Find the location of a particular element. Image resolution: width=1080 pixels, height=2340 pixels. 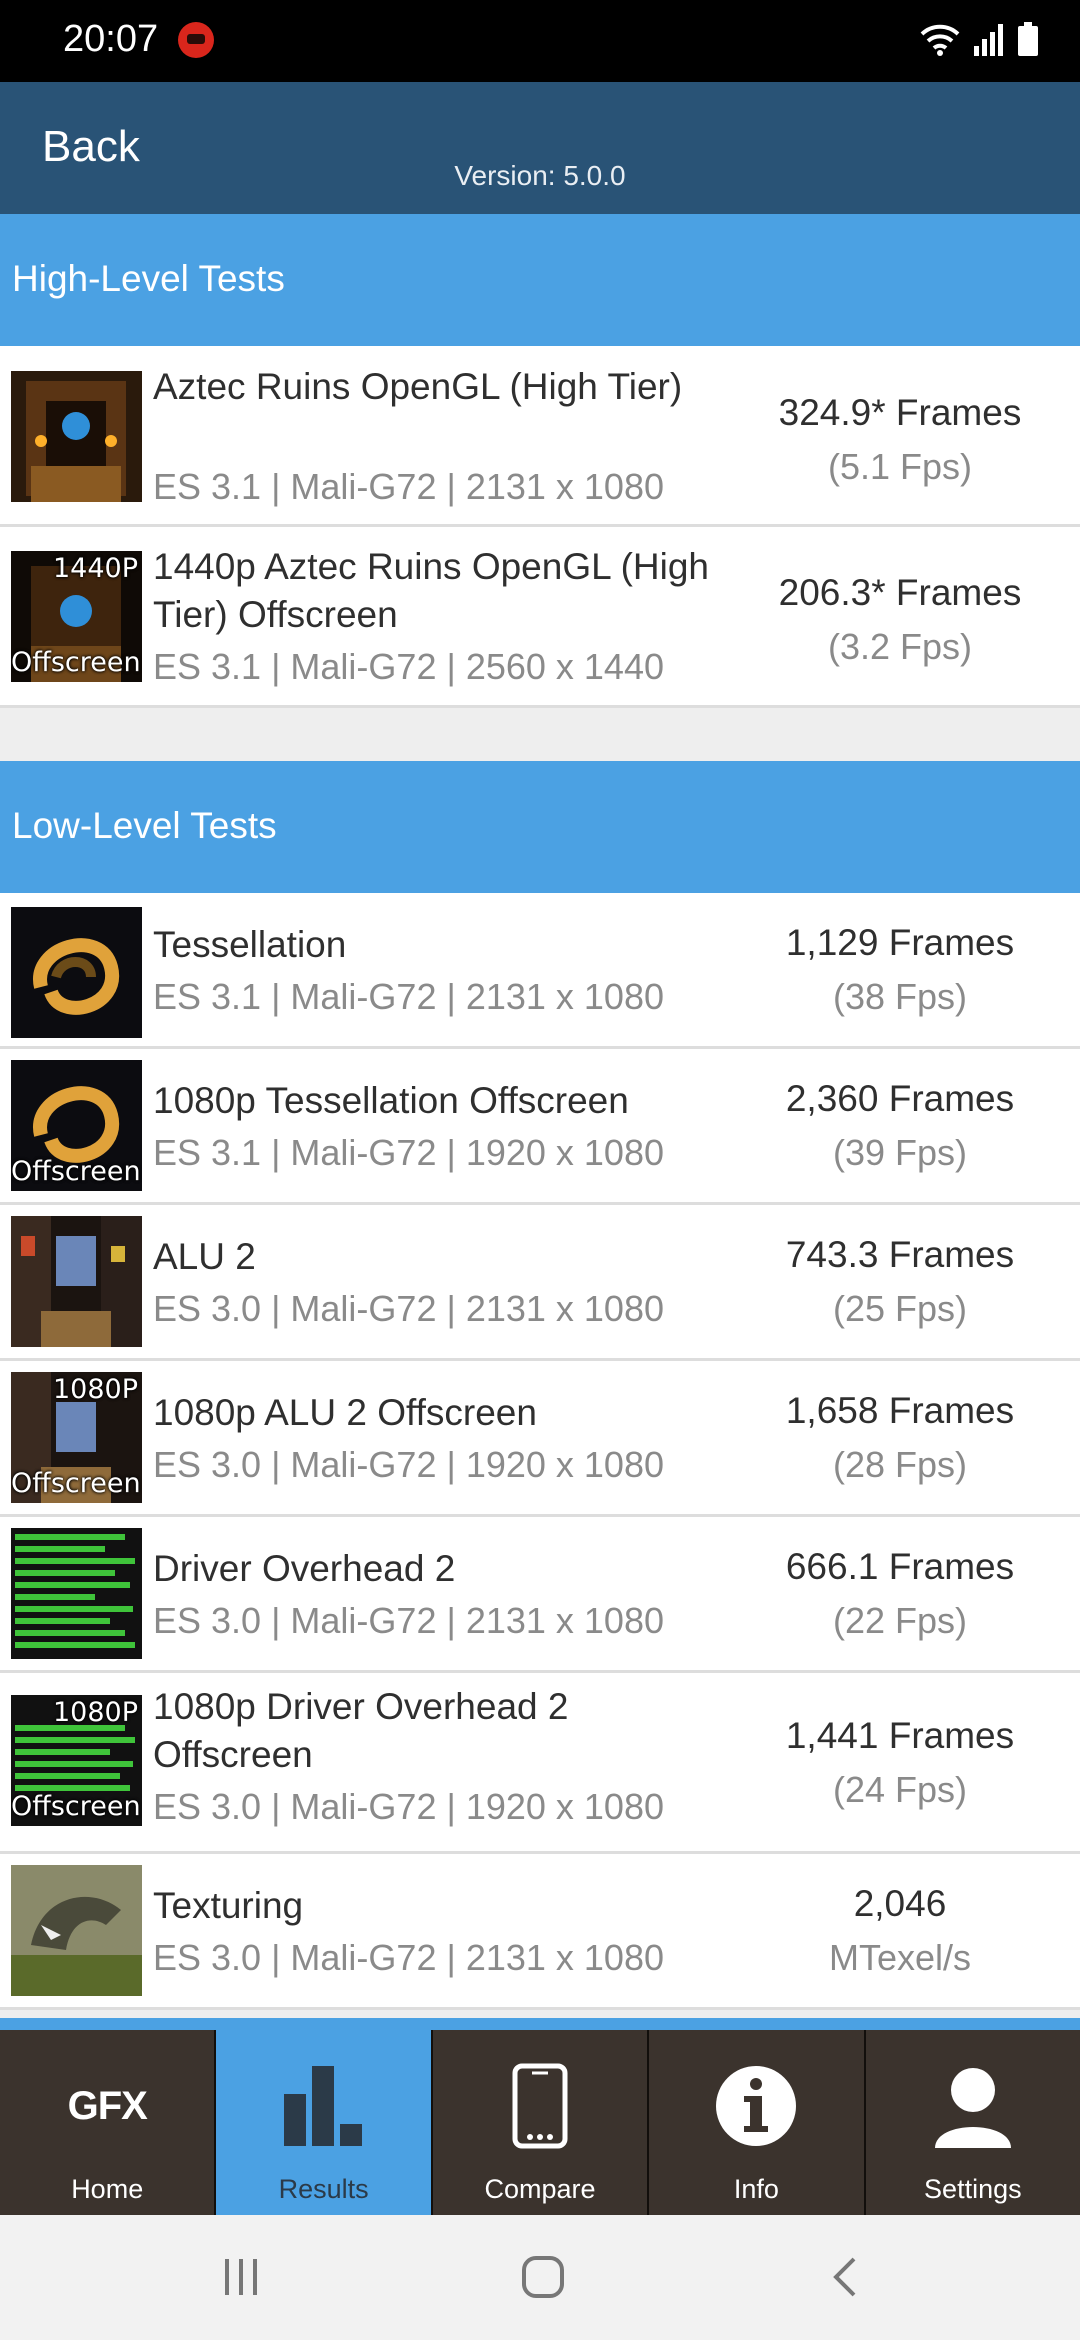

aztec-thumbnail is located at coordinates (76, 436).